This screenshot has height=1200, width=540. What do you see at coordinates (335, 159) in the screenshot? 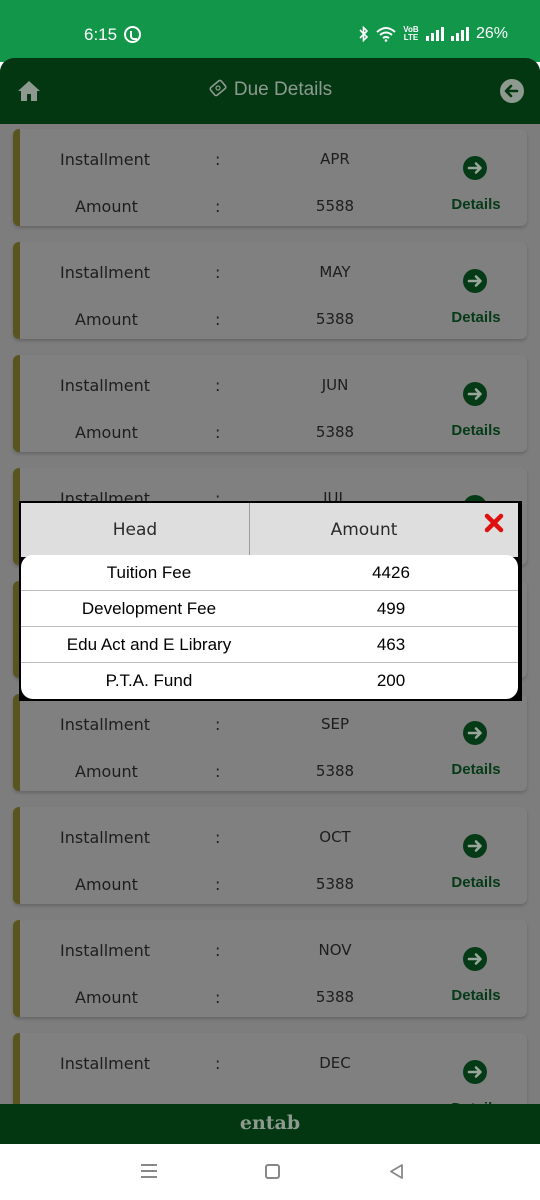
I see `installment-month: APR` at bounding box center [335, 159].